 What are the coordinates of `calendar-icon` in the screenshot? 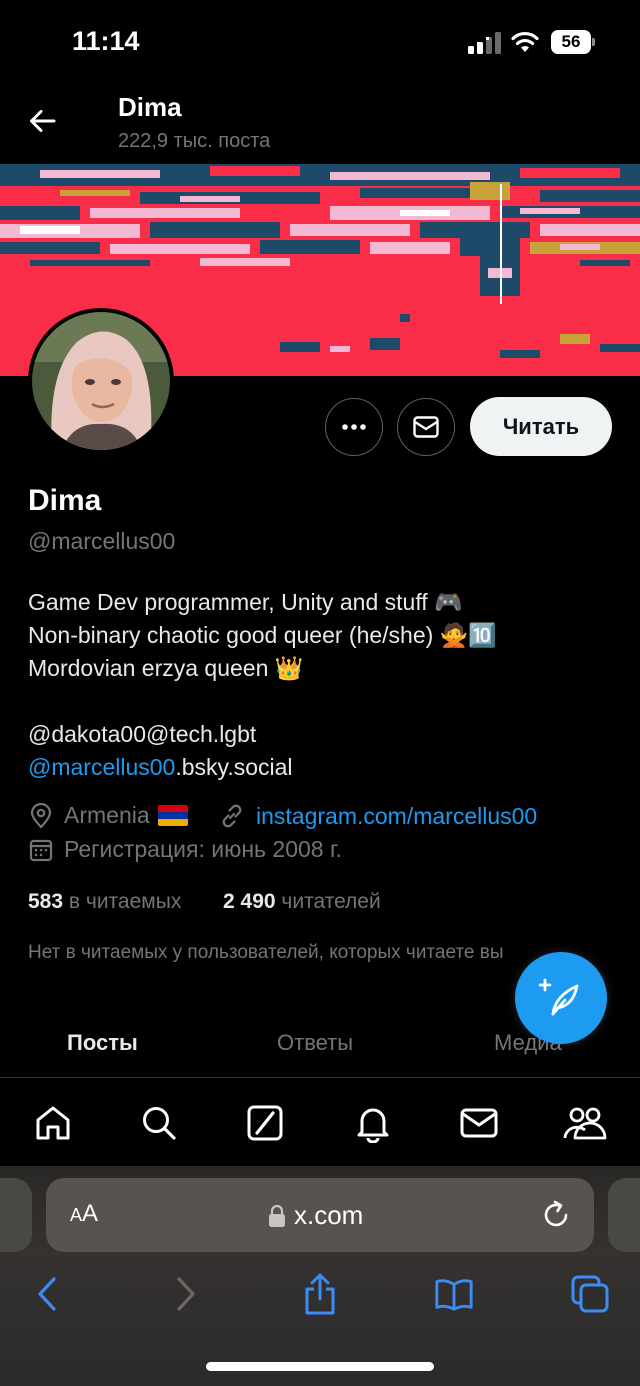 It's located at (41, 850).